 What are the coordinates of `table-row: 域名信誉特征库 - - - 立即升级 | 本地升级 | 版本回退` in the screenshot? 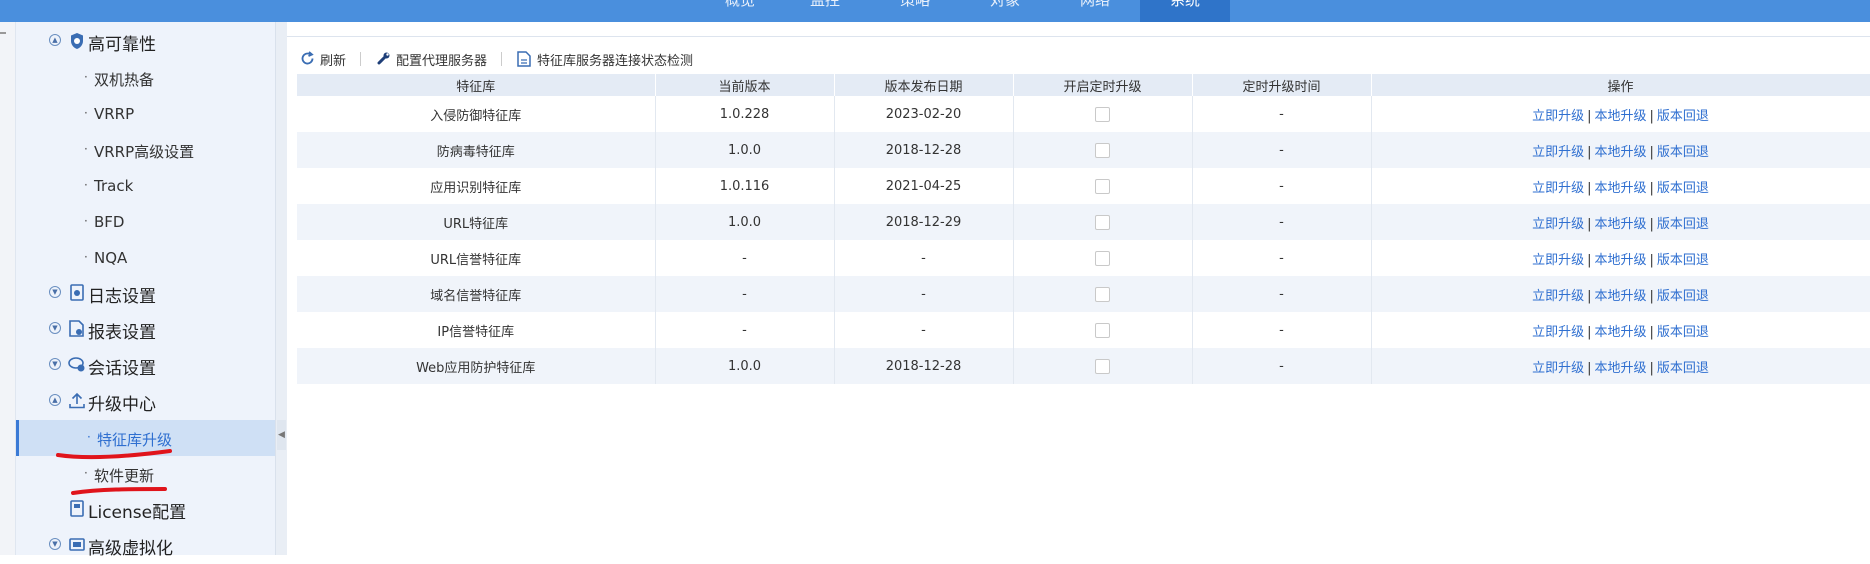 It's located at (1083, 294).